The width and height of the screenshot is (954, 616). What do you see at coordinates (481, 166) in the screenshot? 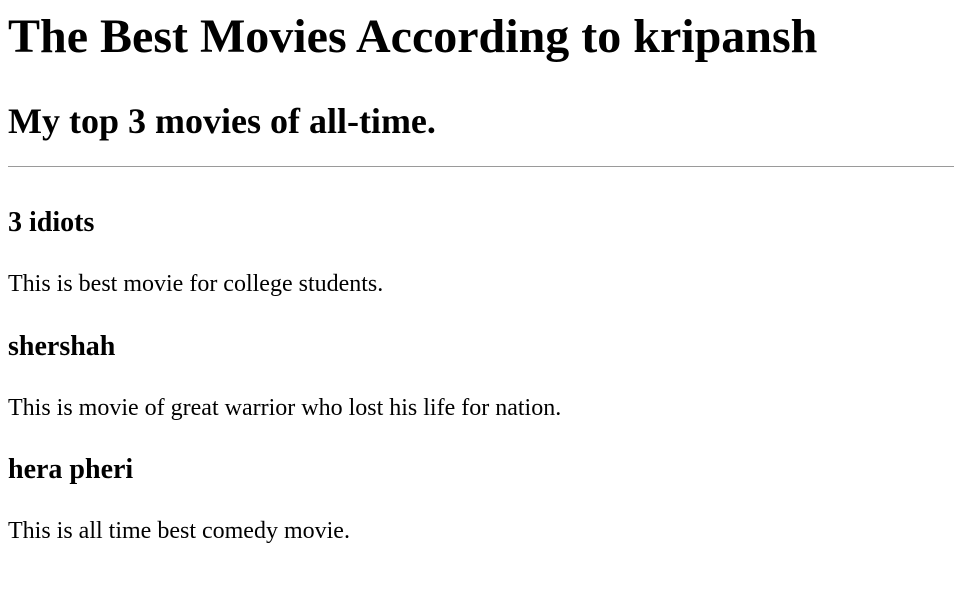
I see `divider` at bounding box center [481, 166].